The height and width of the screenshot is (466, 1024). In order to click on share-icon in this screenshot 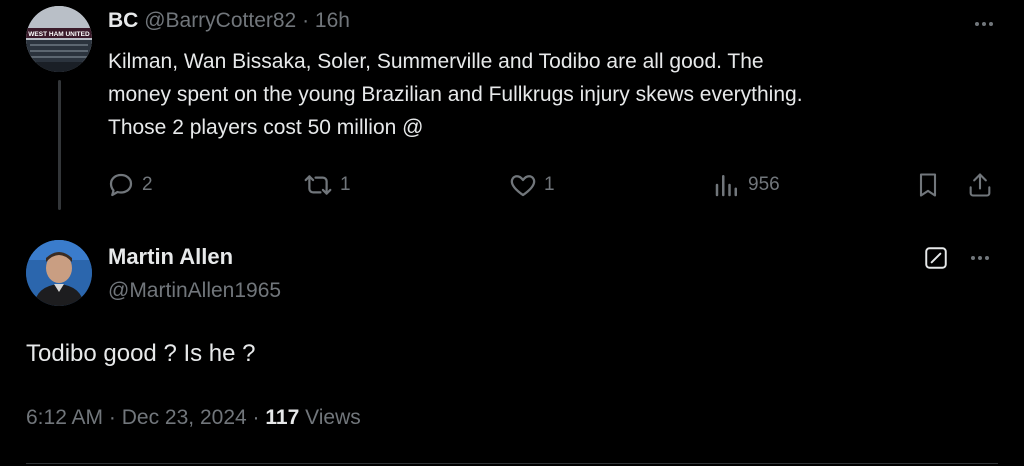, I will do `click(980, 185)`.